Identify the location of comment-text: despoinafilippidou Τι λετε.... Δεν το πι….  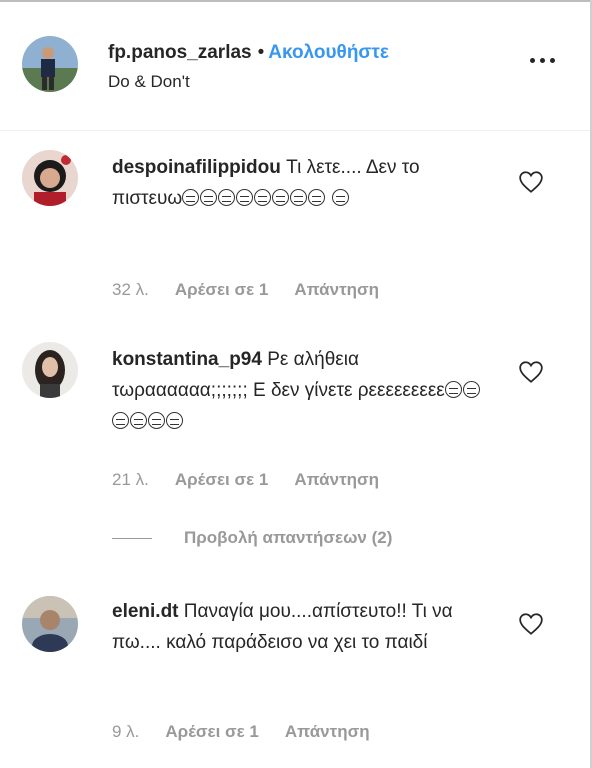
(302, 183).